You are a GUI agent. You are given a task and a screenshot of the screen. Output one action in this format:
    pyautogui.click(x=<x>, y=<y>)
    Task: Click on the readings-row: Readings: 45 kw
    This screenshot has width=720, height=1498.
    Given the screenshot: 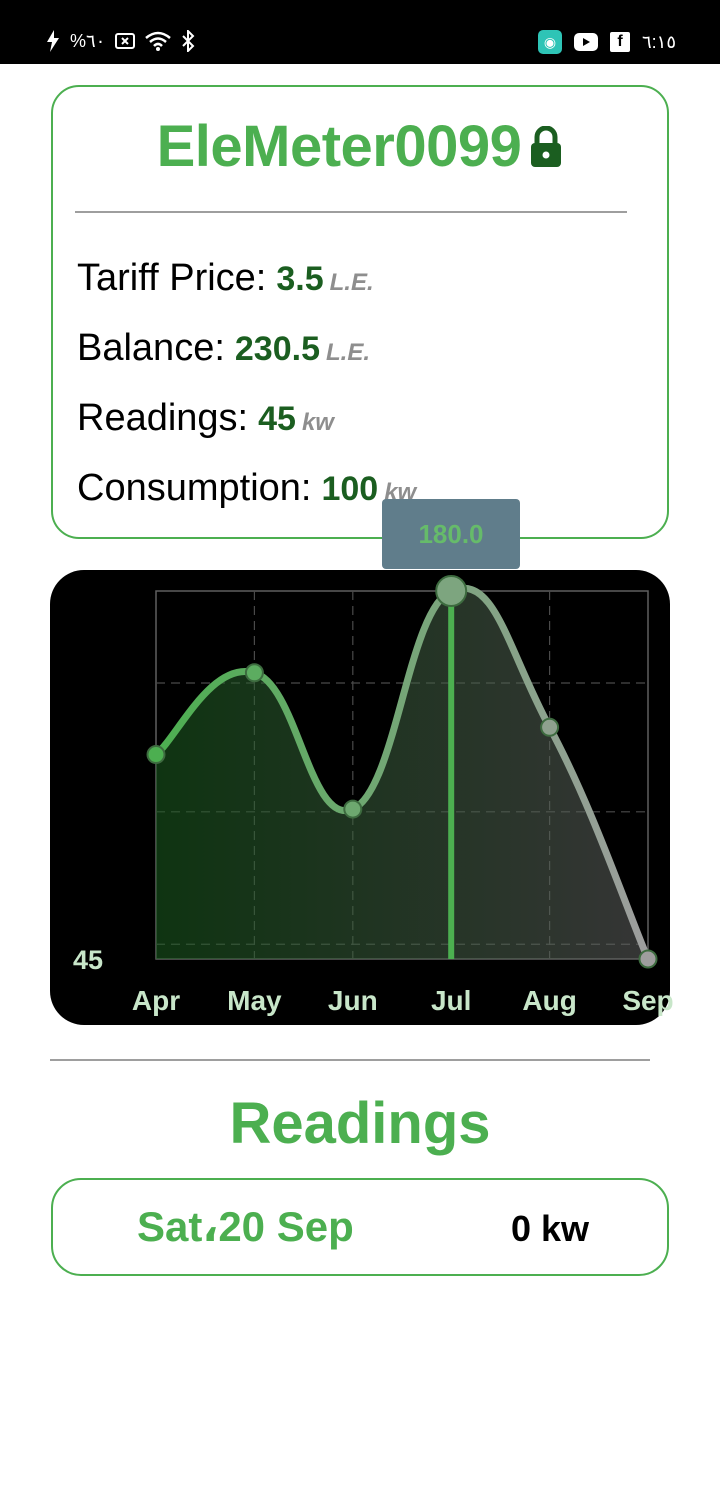 What is the action you would take?
    pyautogui.click(x=205, y=418)
    